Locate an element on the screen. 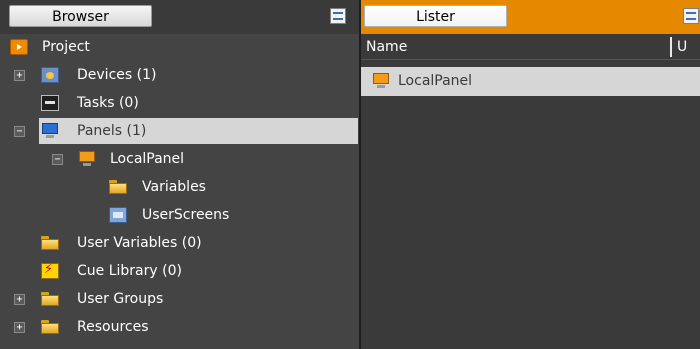 The image size is (700, 349). tree-item-label: Variables is located at coordinates (174, 187).